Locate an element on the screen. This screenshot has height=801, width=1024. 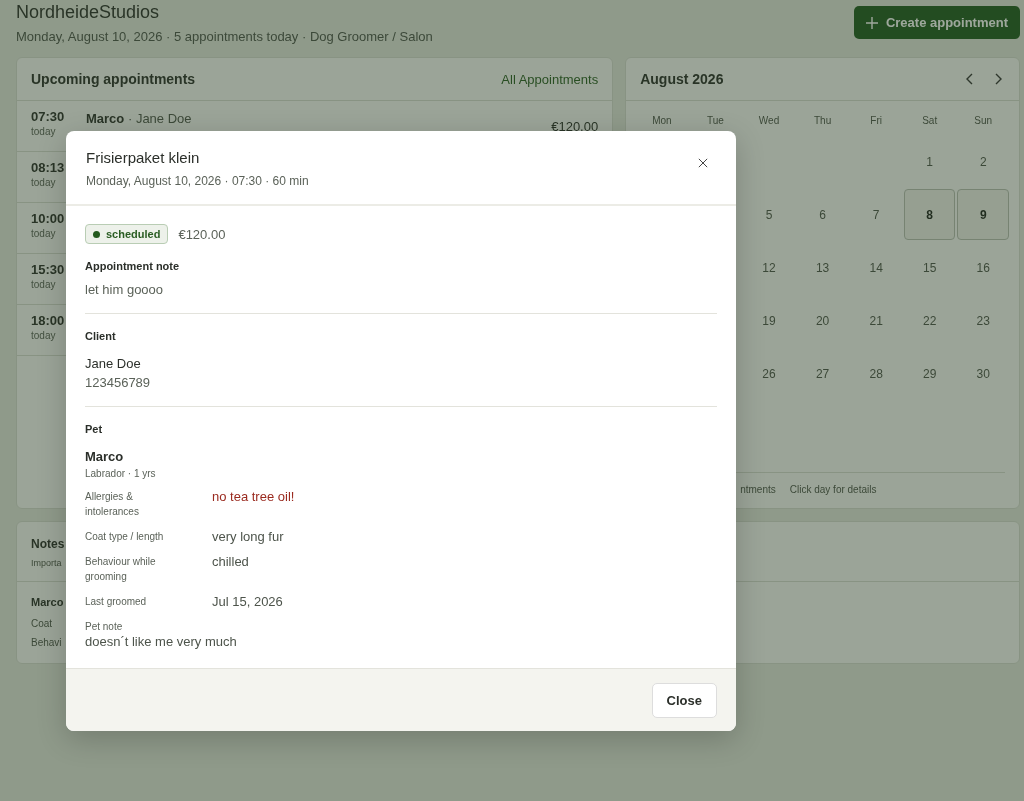
section-label: Pet is located at coordinates (94, 429).